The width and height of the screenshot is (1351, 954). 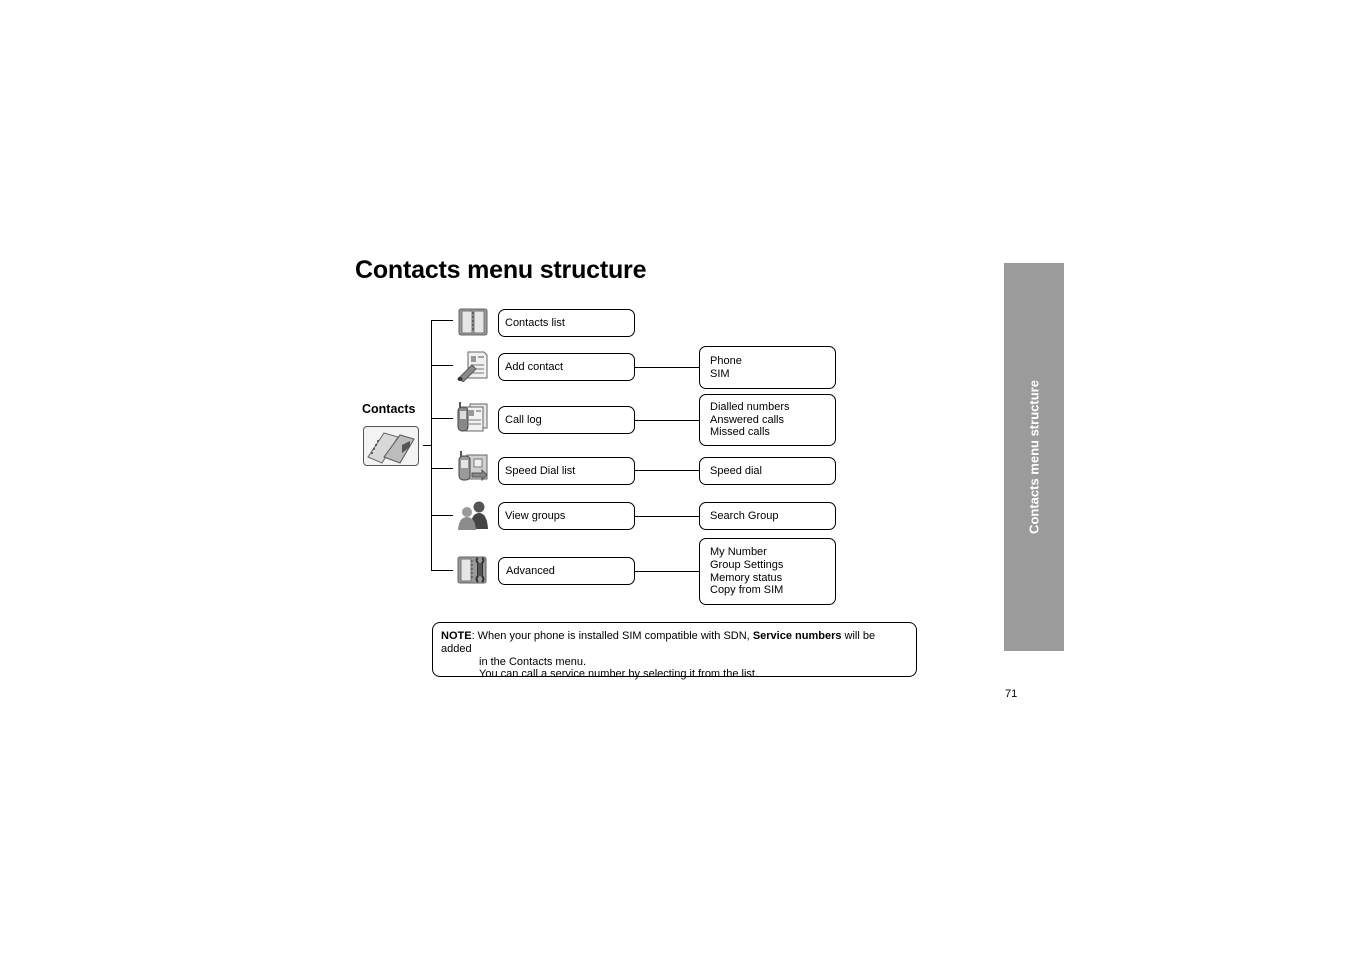 I want to click on note-prefix: NOTE, so click(x=456, y=636).